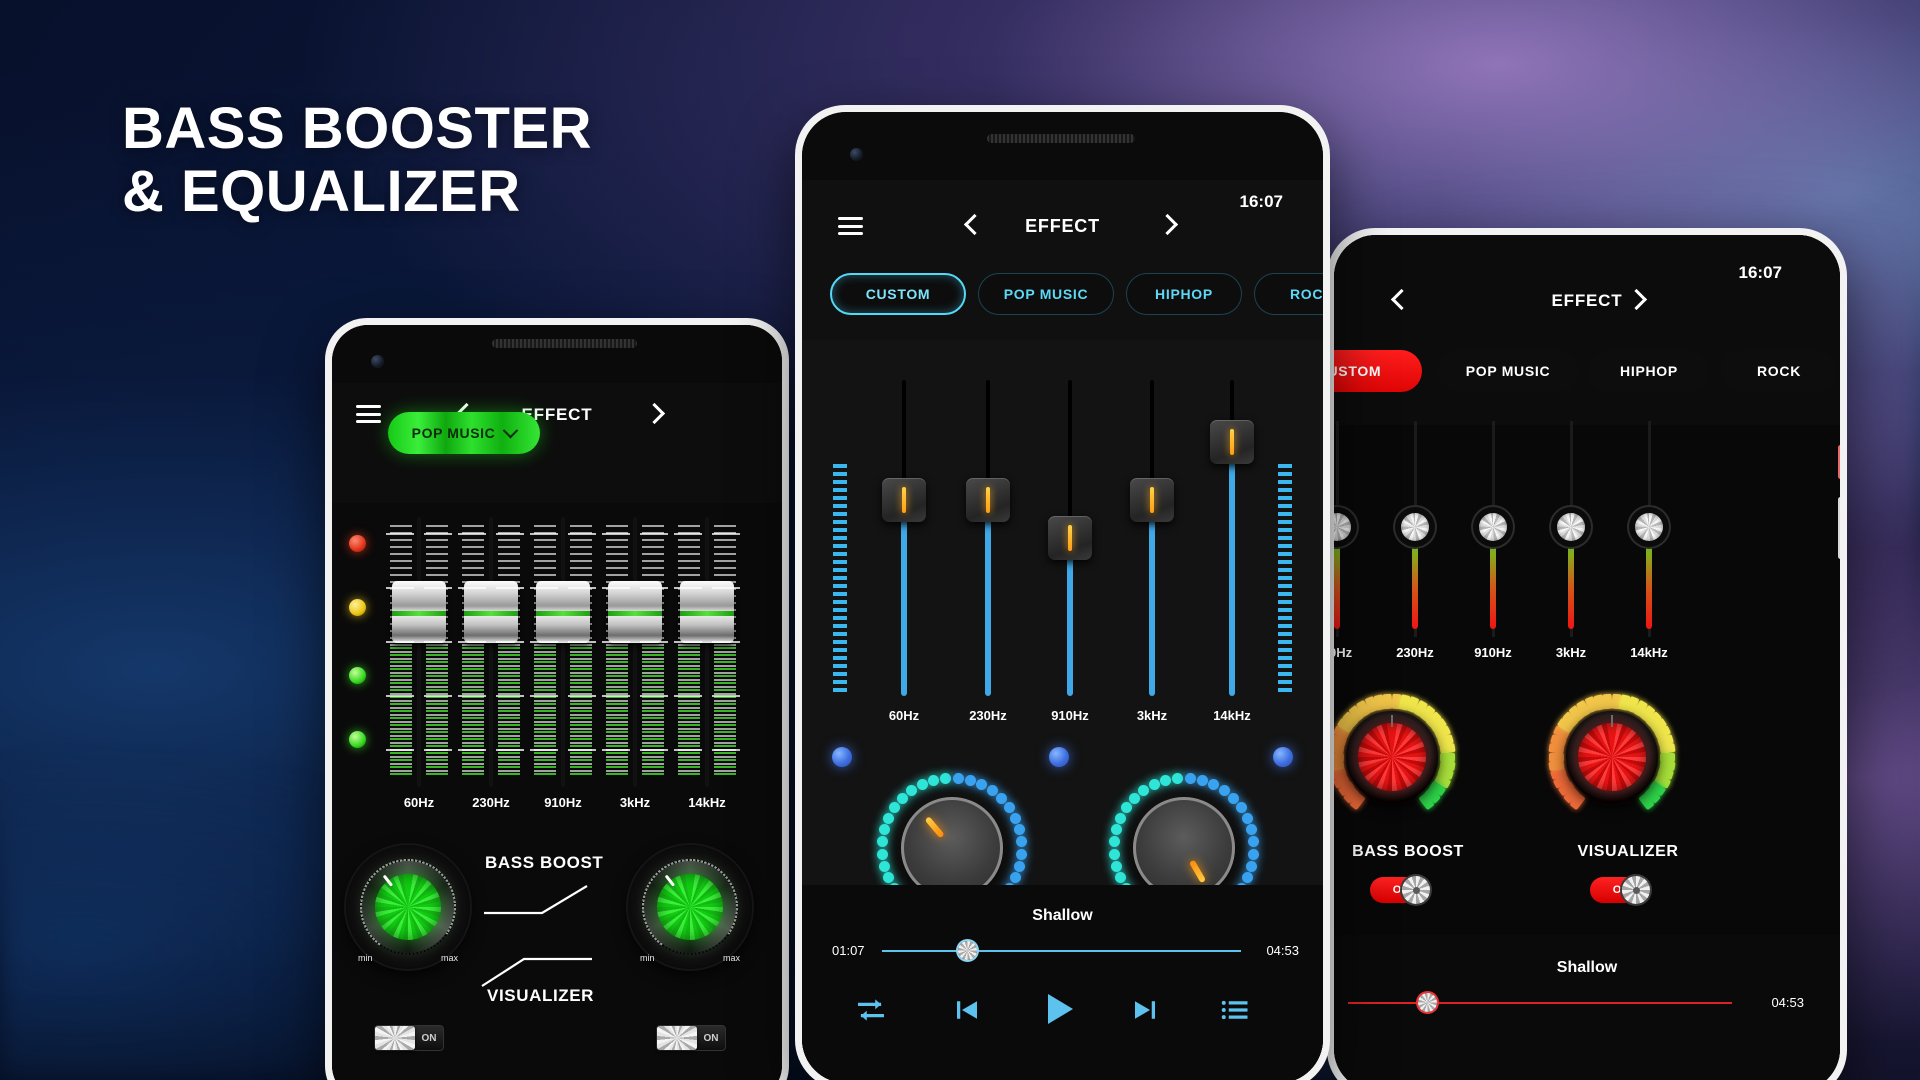 Image resolution: width=1920 pixels, height=1080 pixels. What do you see at coordinates (1787, 1002) in the screenshot?
I see `duration-time-right: 04:53` at bounding box center [1787, 1002].